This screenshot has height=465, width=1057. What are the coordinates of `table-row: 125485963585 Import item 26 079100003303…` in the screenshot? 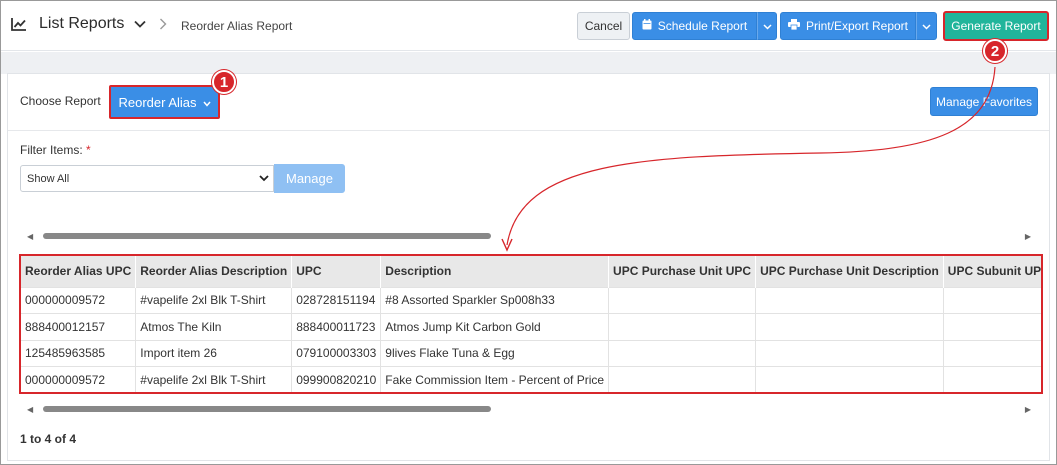 It's located at (531, 353).